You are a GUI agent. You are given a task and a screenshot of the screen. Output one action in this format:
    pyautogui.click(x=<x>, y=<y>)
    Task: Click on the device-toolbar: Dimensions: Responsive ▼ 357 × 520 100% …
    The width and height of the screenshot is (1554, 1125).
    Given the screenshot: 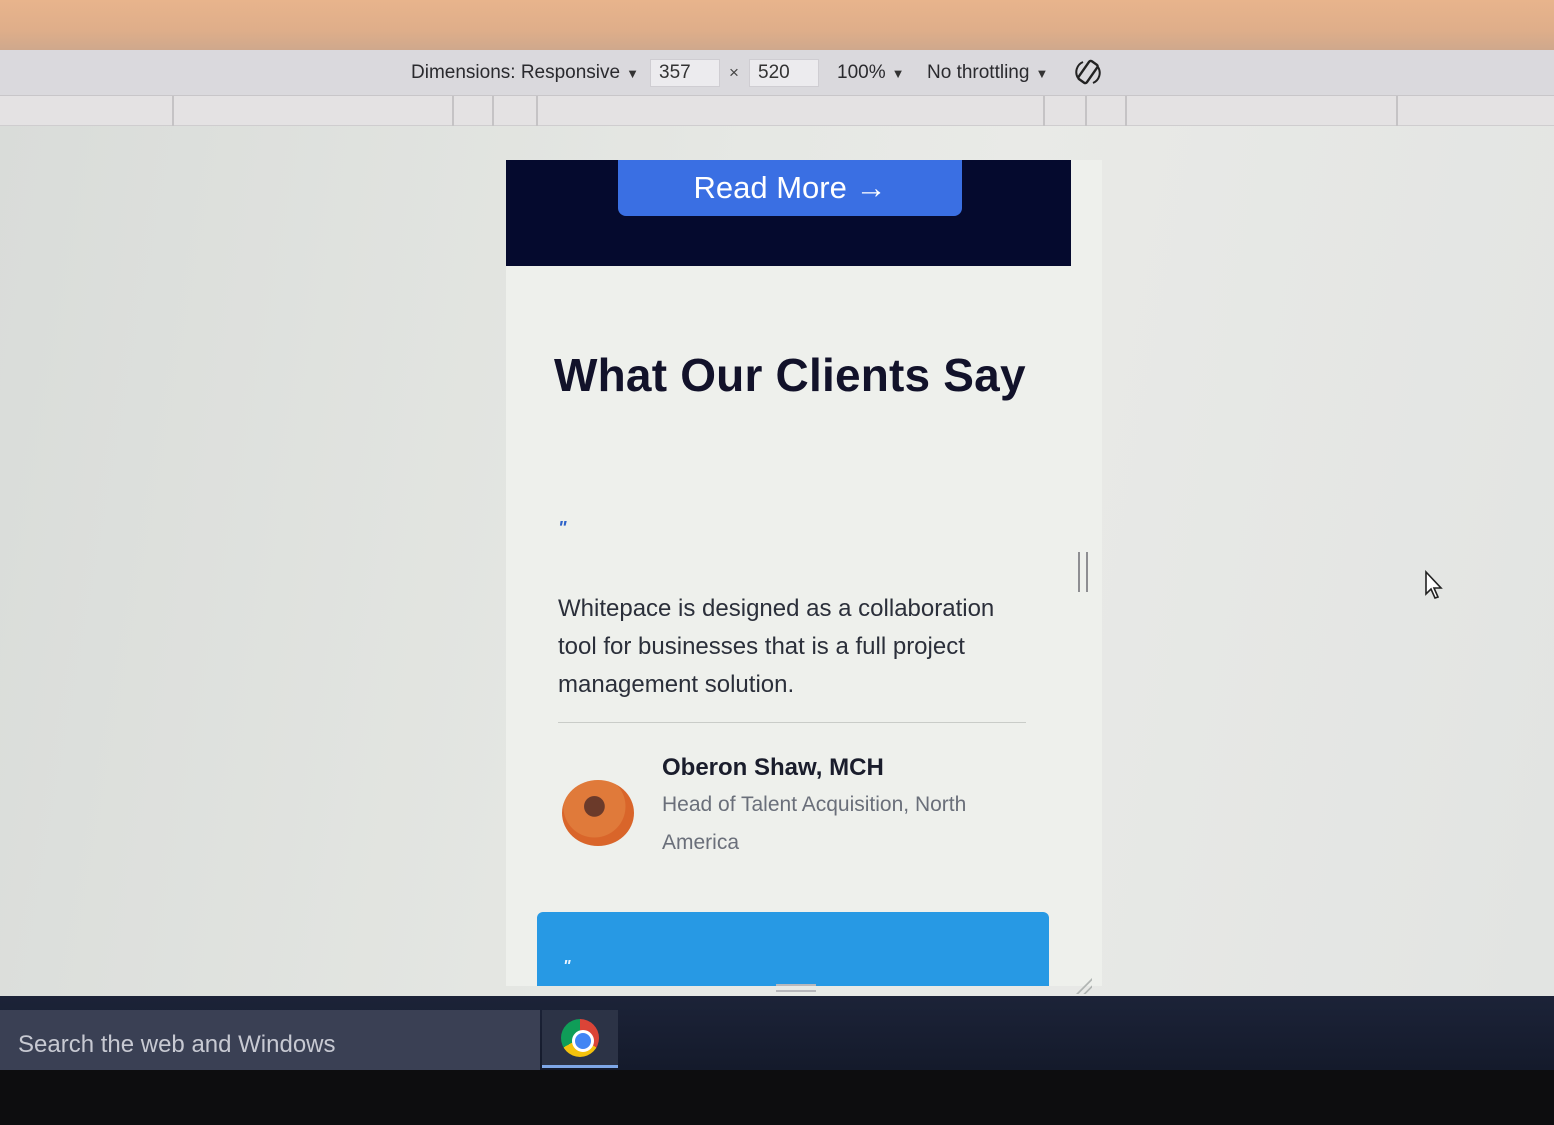 What is the action you would take?
    pyautogui.click(x=777, y=73)
    